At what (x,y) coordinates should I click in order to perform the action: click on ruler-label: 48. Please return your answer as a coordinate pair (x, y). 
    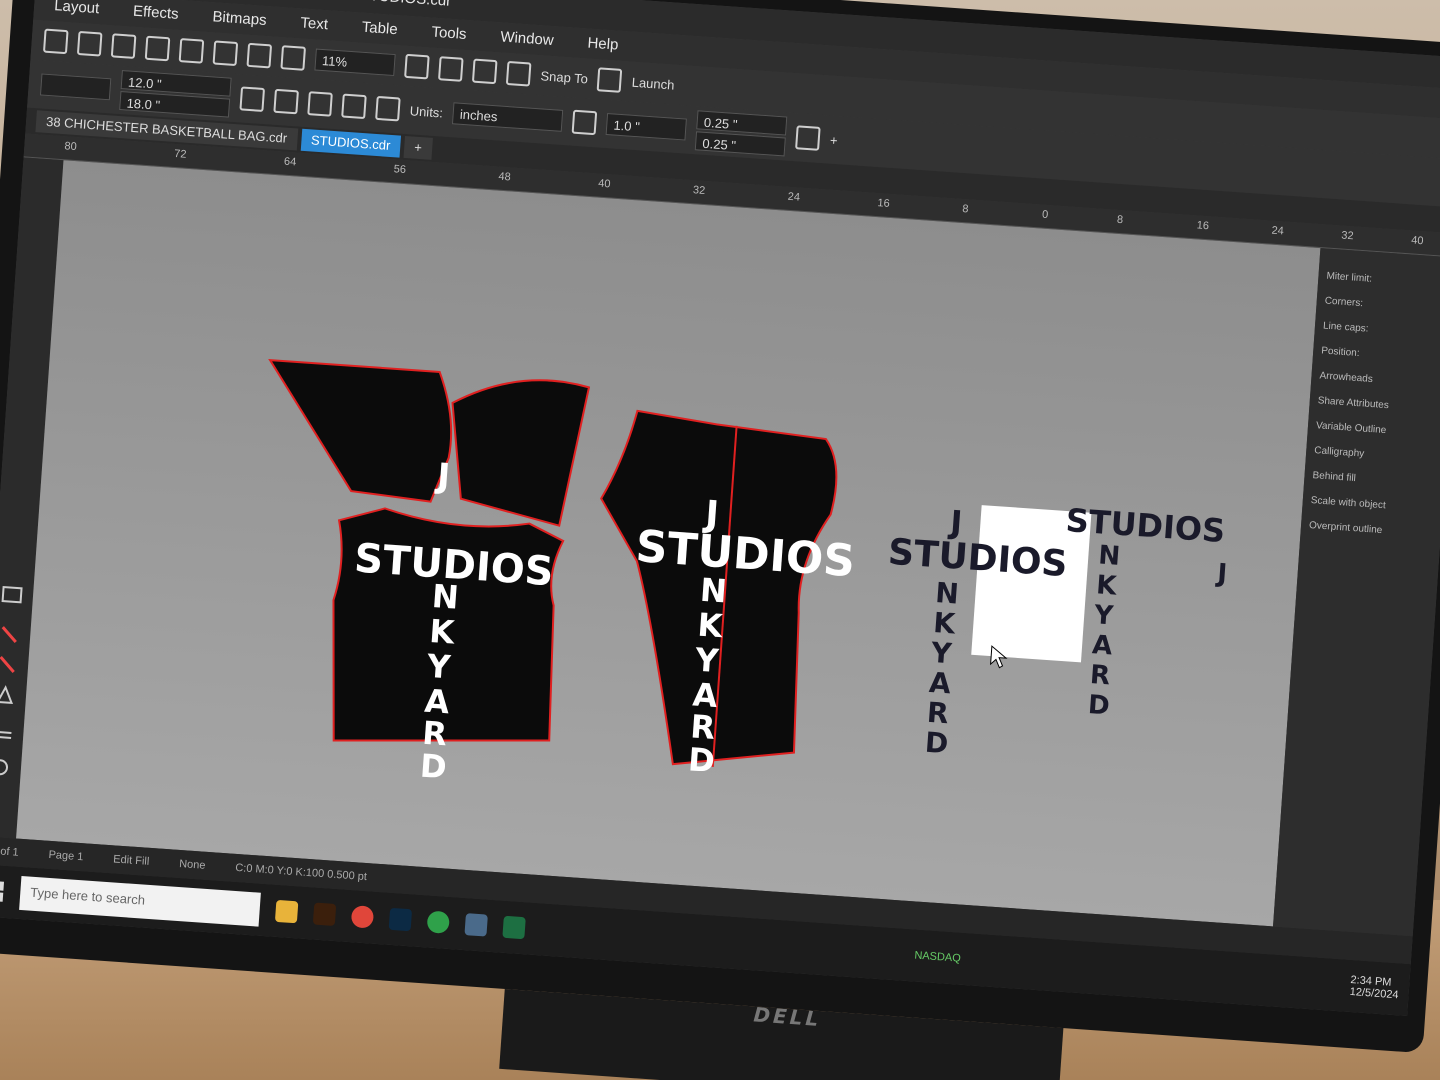
    Looking at the image, I should click on (505, 177).